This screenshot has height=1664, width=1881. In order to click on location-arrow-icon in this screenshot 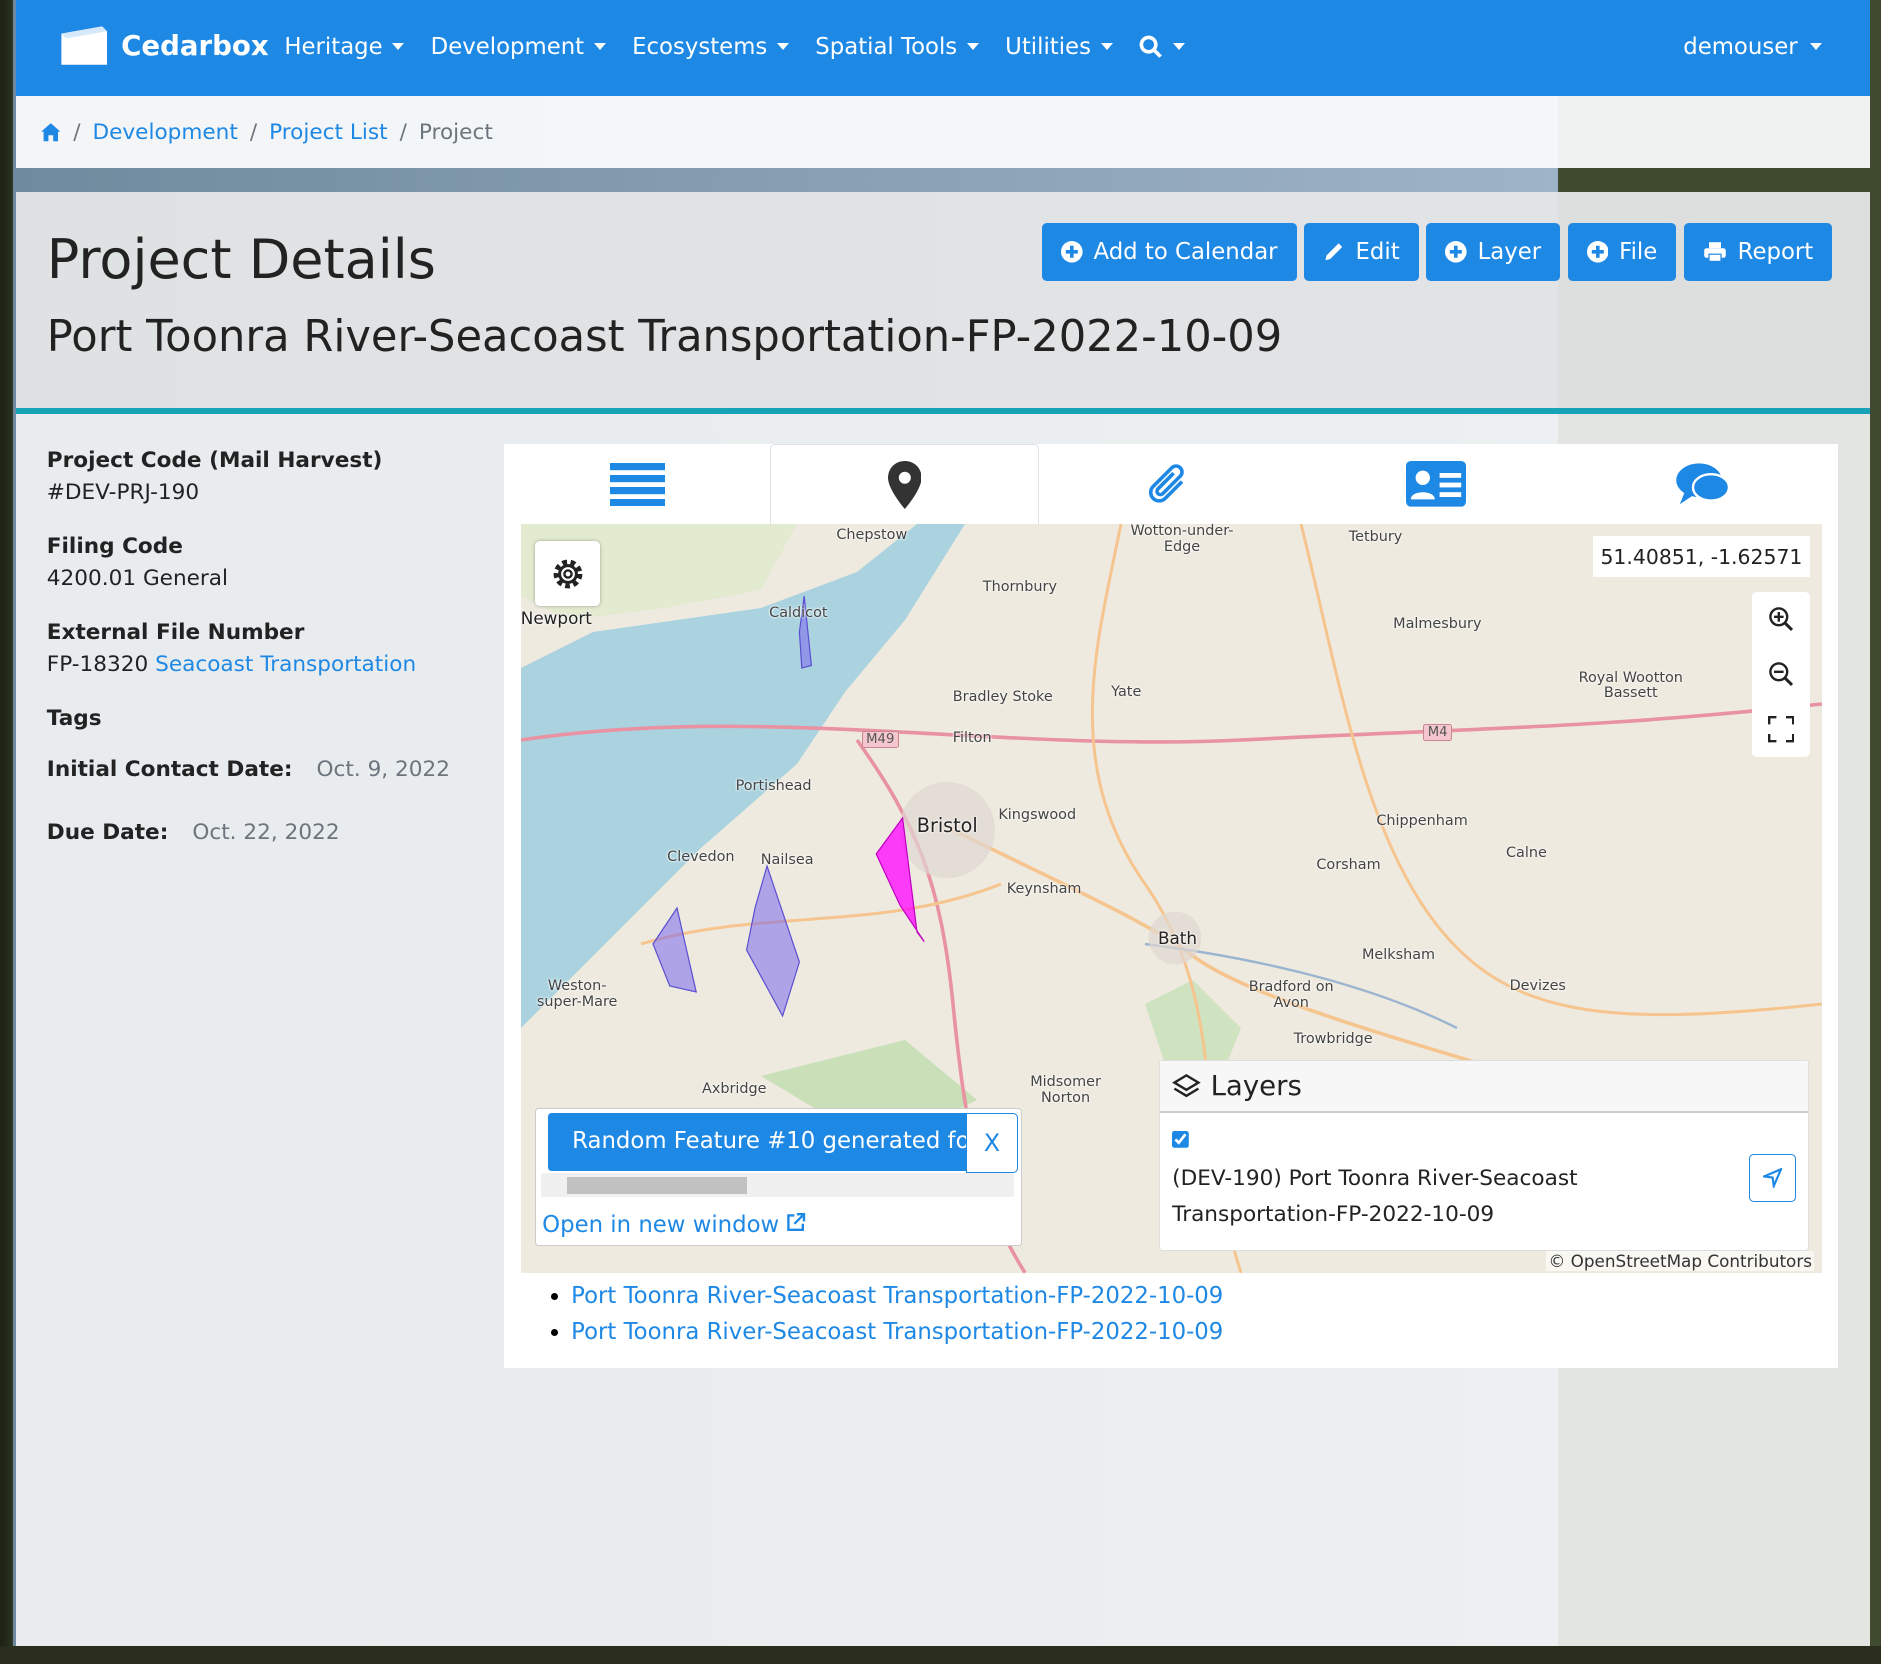, I will do `click(1772, 1178)`.